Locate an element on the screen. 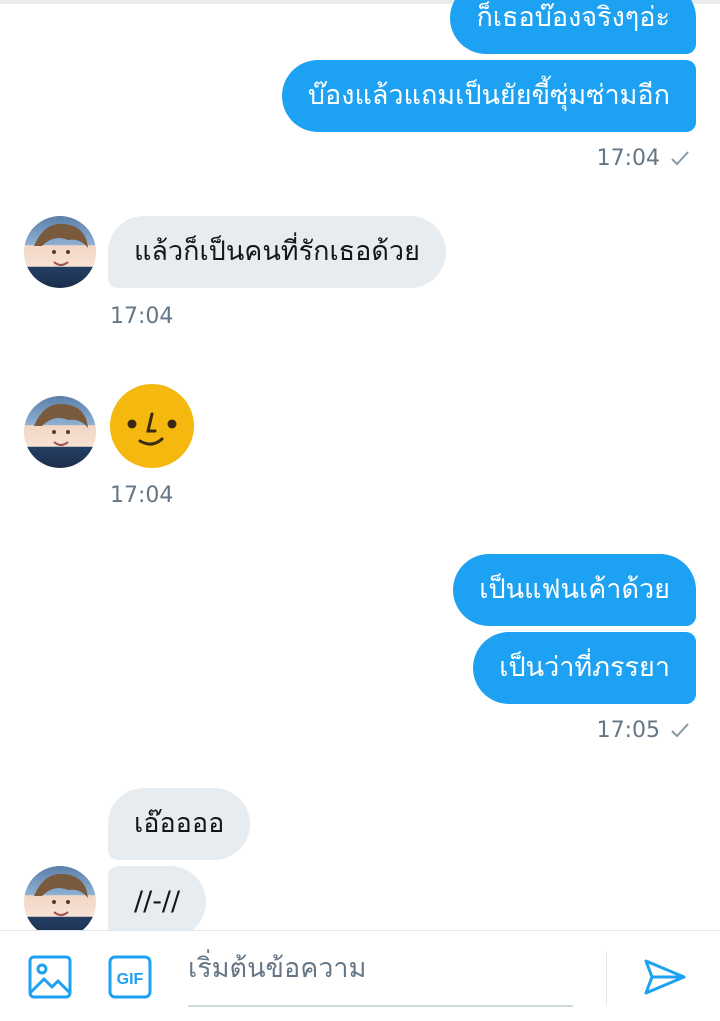 Image resolution: width=720 pixels, height=1021 pixels. message-text: เป็นว่าที่ภรรยา is located at coordinates (584, 667).